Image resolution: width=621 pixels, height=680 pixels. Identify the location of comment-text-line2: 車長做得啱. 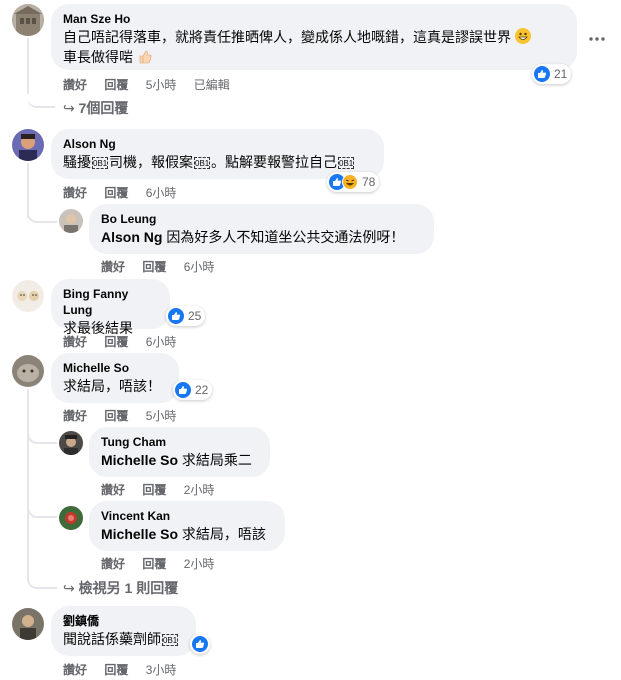
(98, 57).